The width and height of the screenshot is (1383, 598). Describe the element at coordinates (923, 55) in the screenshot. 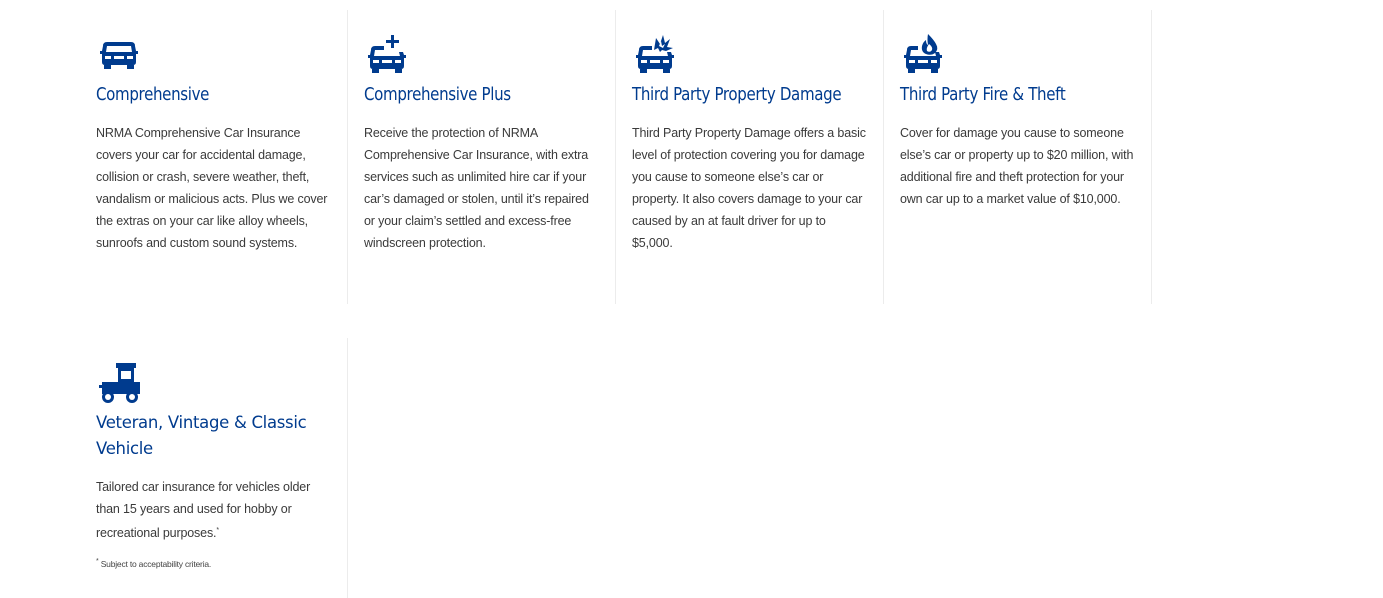

I see `car-fire-icon` at that location.